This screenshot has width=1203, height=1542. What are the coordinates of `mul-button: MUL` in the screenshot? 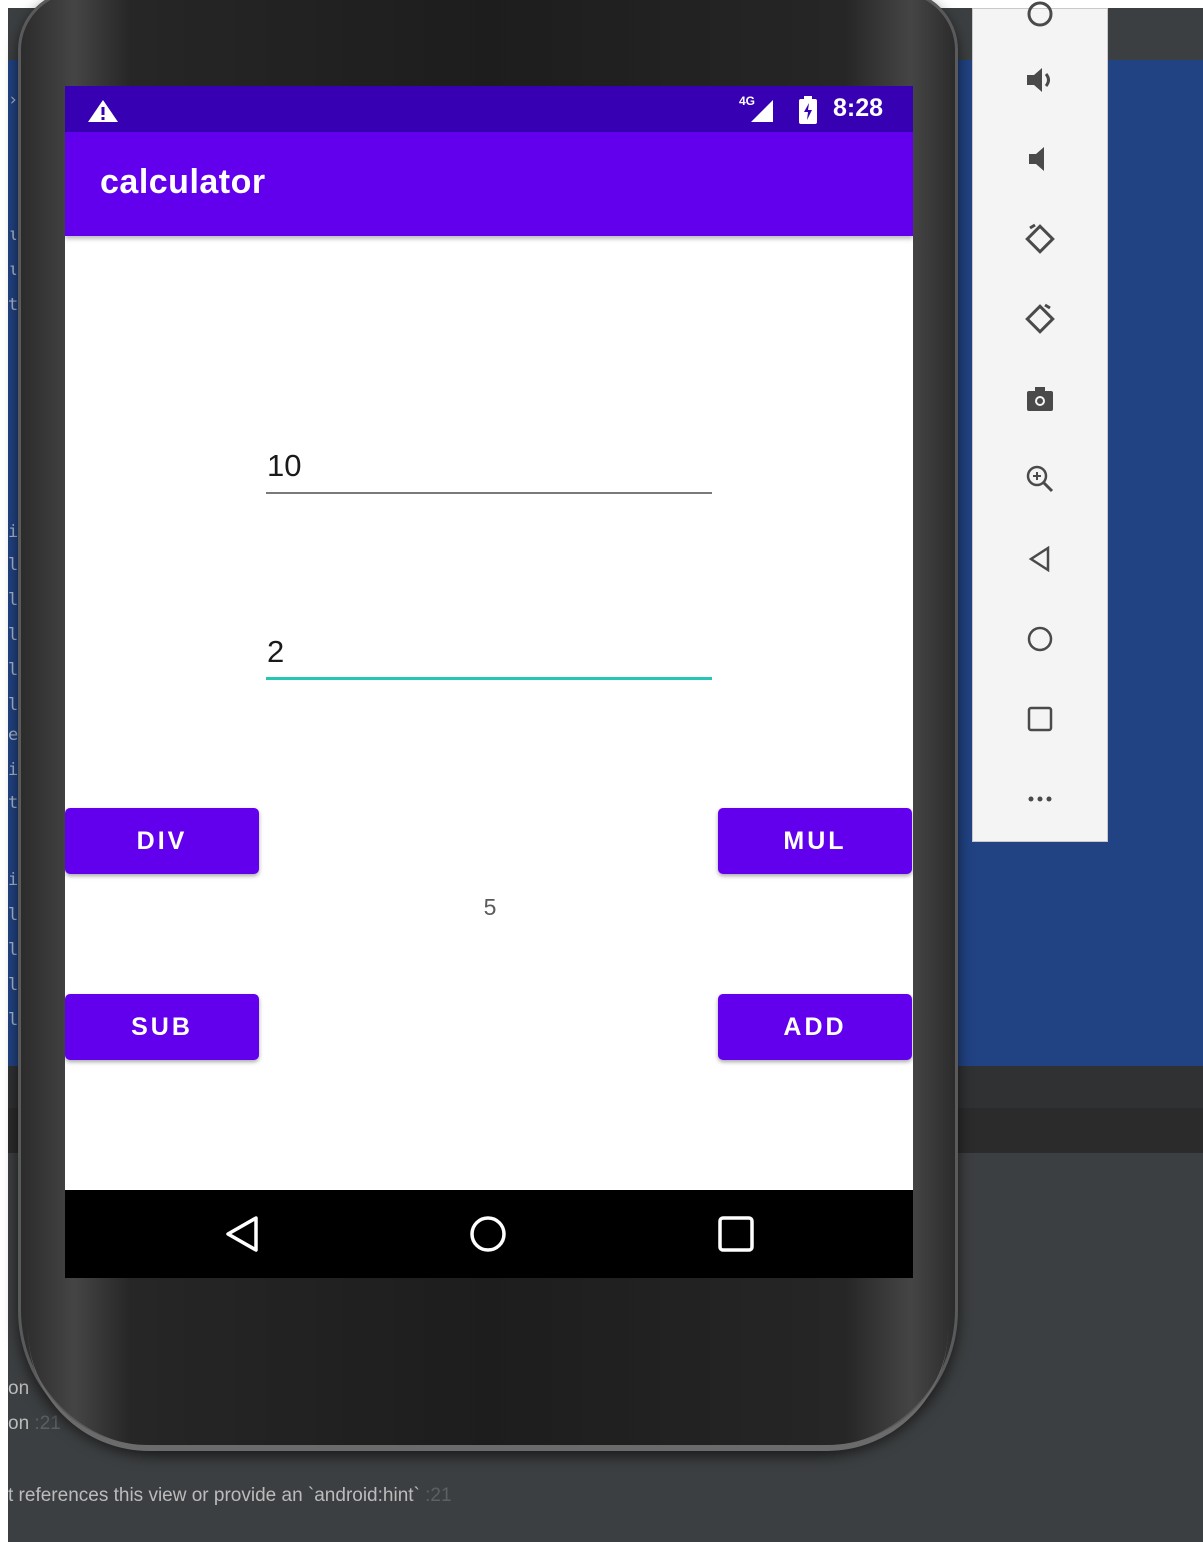 It's located at (815, 841).